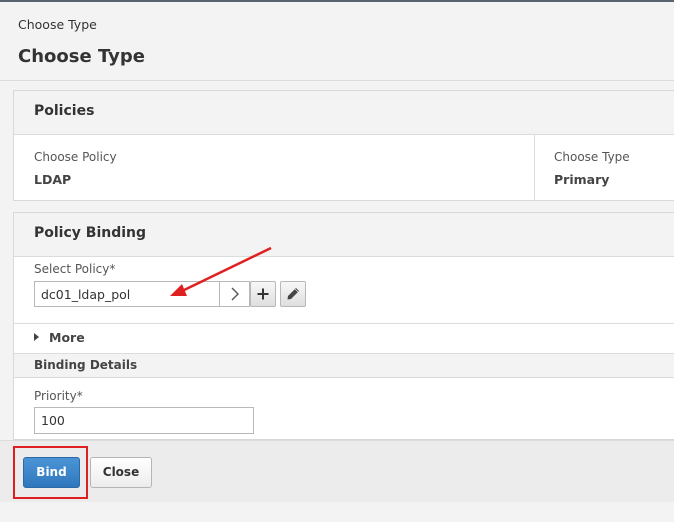 The image size is (674, 522). What do you see at coordinates (582, 179) in the screenshot?
I see `choose-type-value: Primary` at bounding box center [582, 179].